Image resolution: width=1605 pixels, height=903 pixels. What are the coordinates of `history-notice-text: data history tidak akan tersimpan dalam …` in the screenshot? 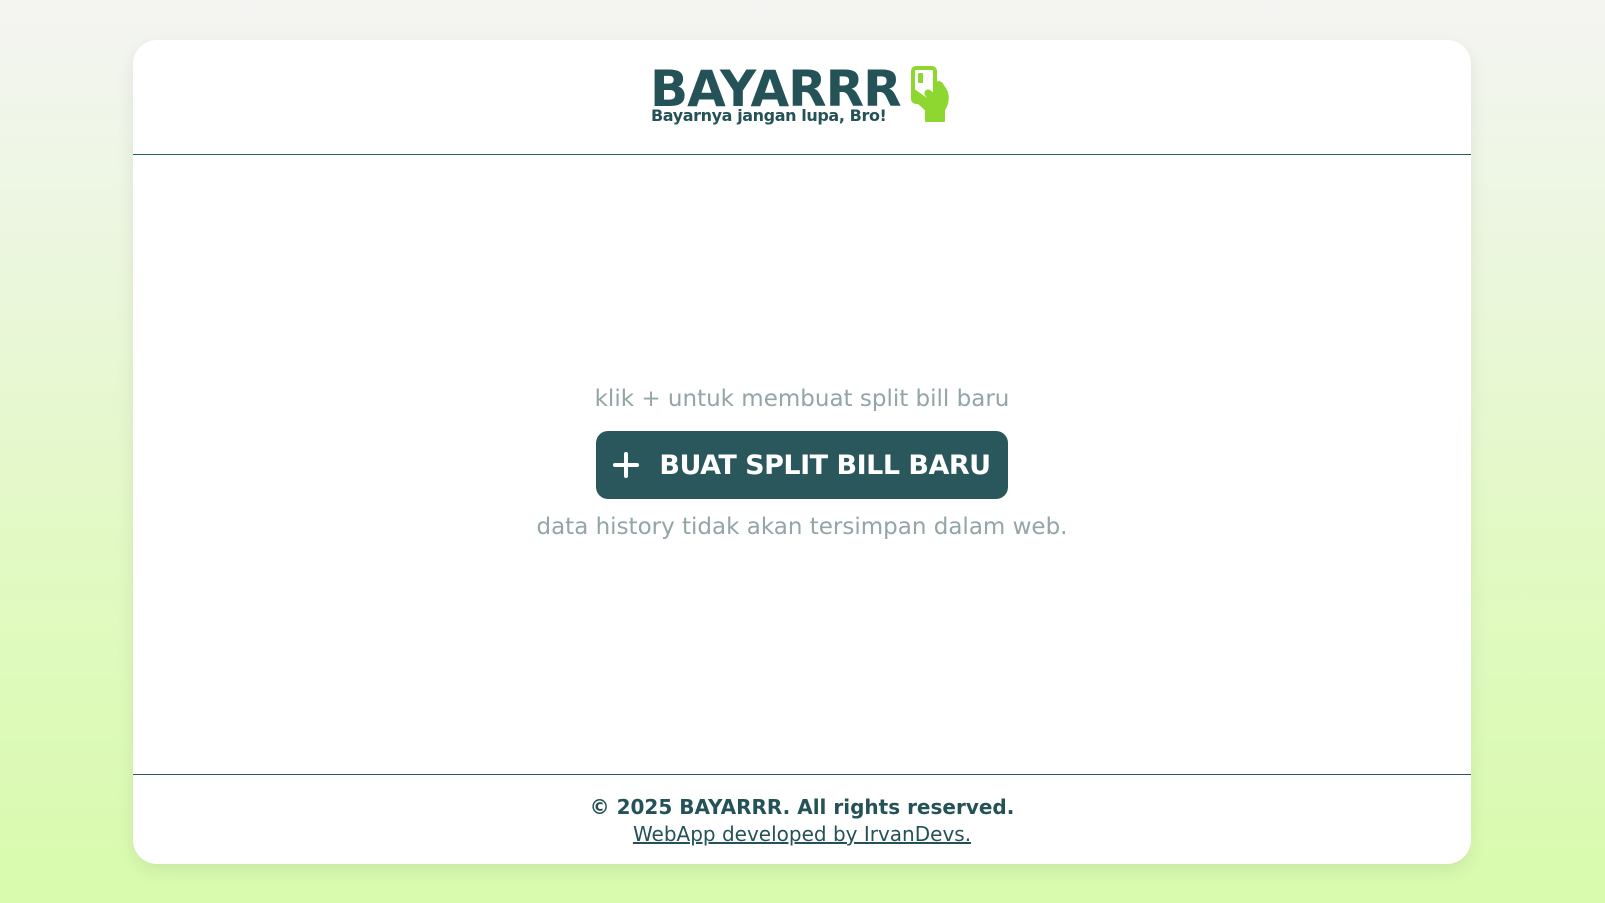 It's located at (802, 527).